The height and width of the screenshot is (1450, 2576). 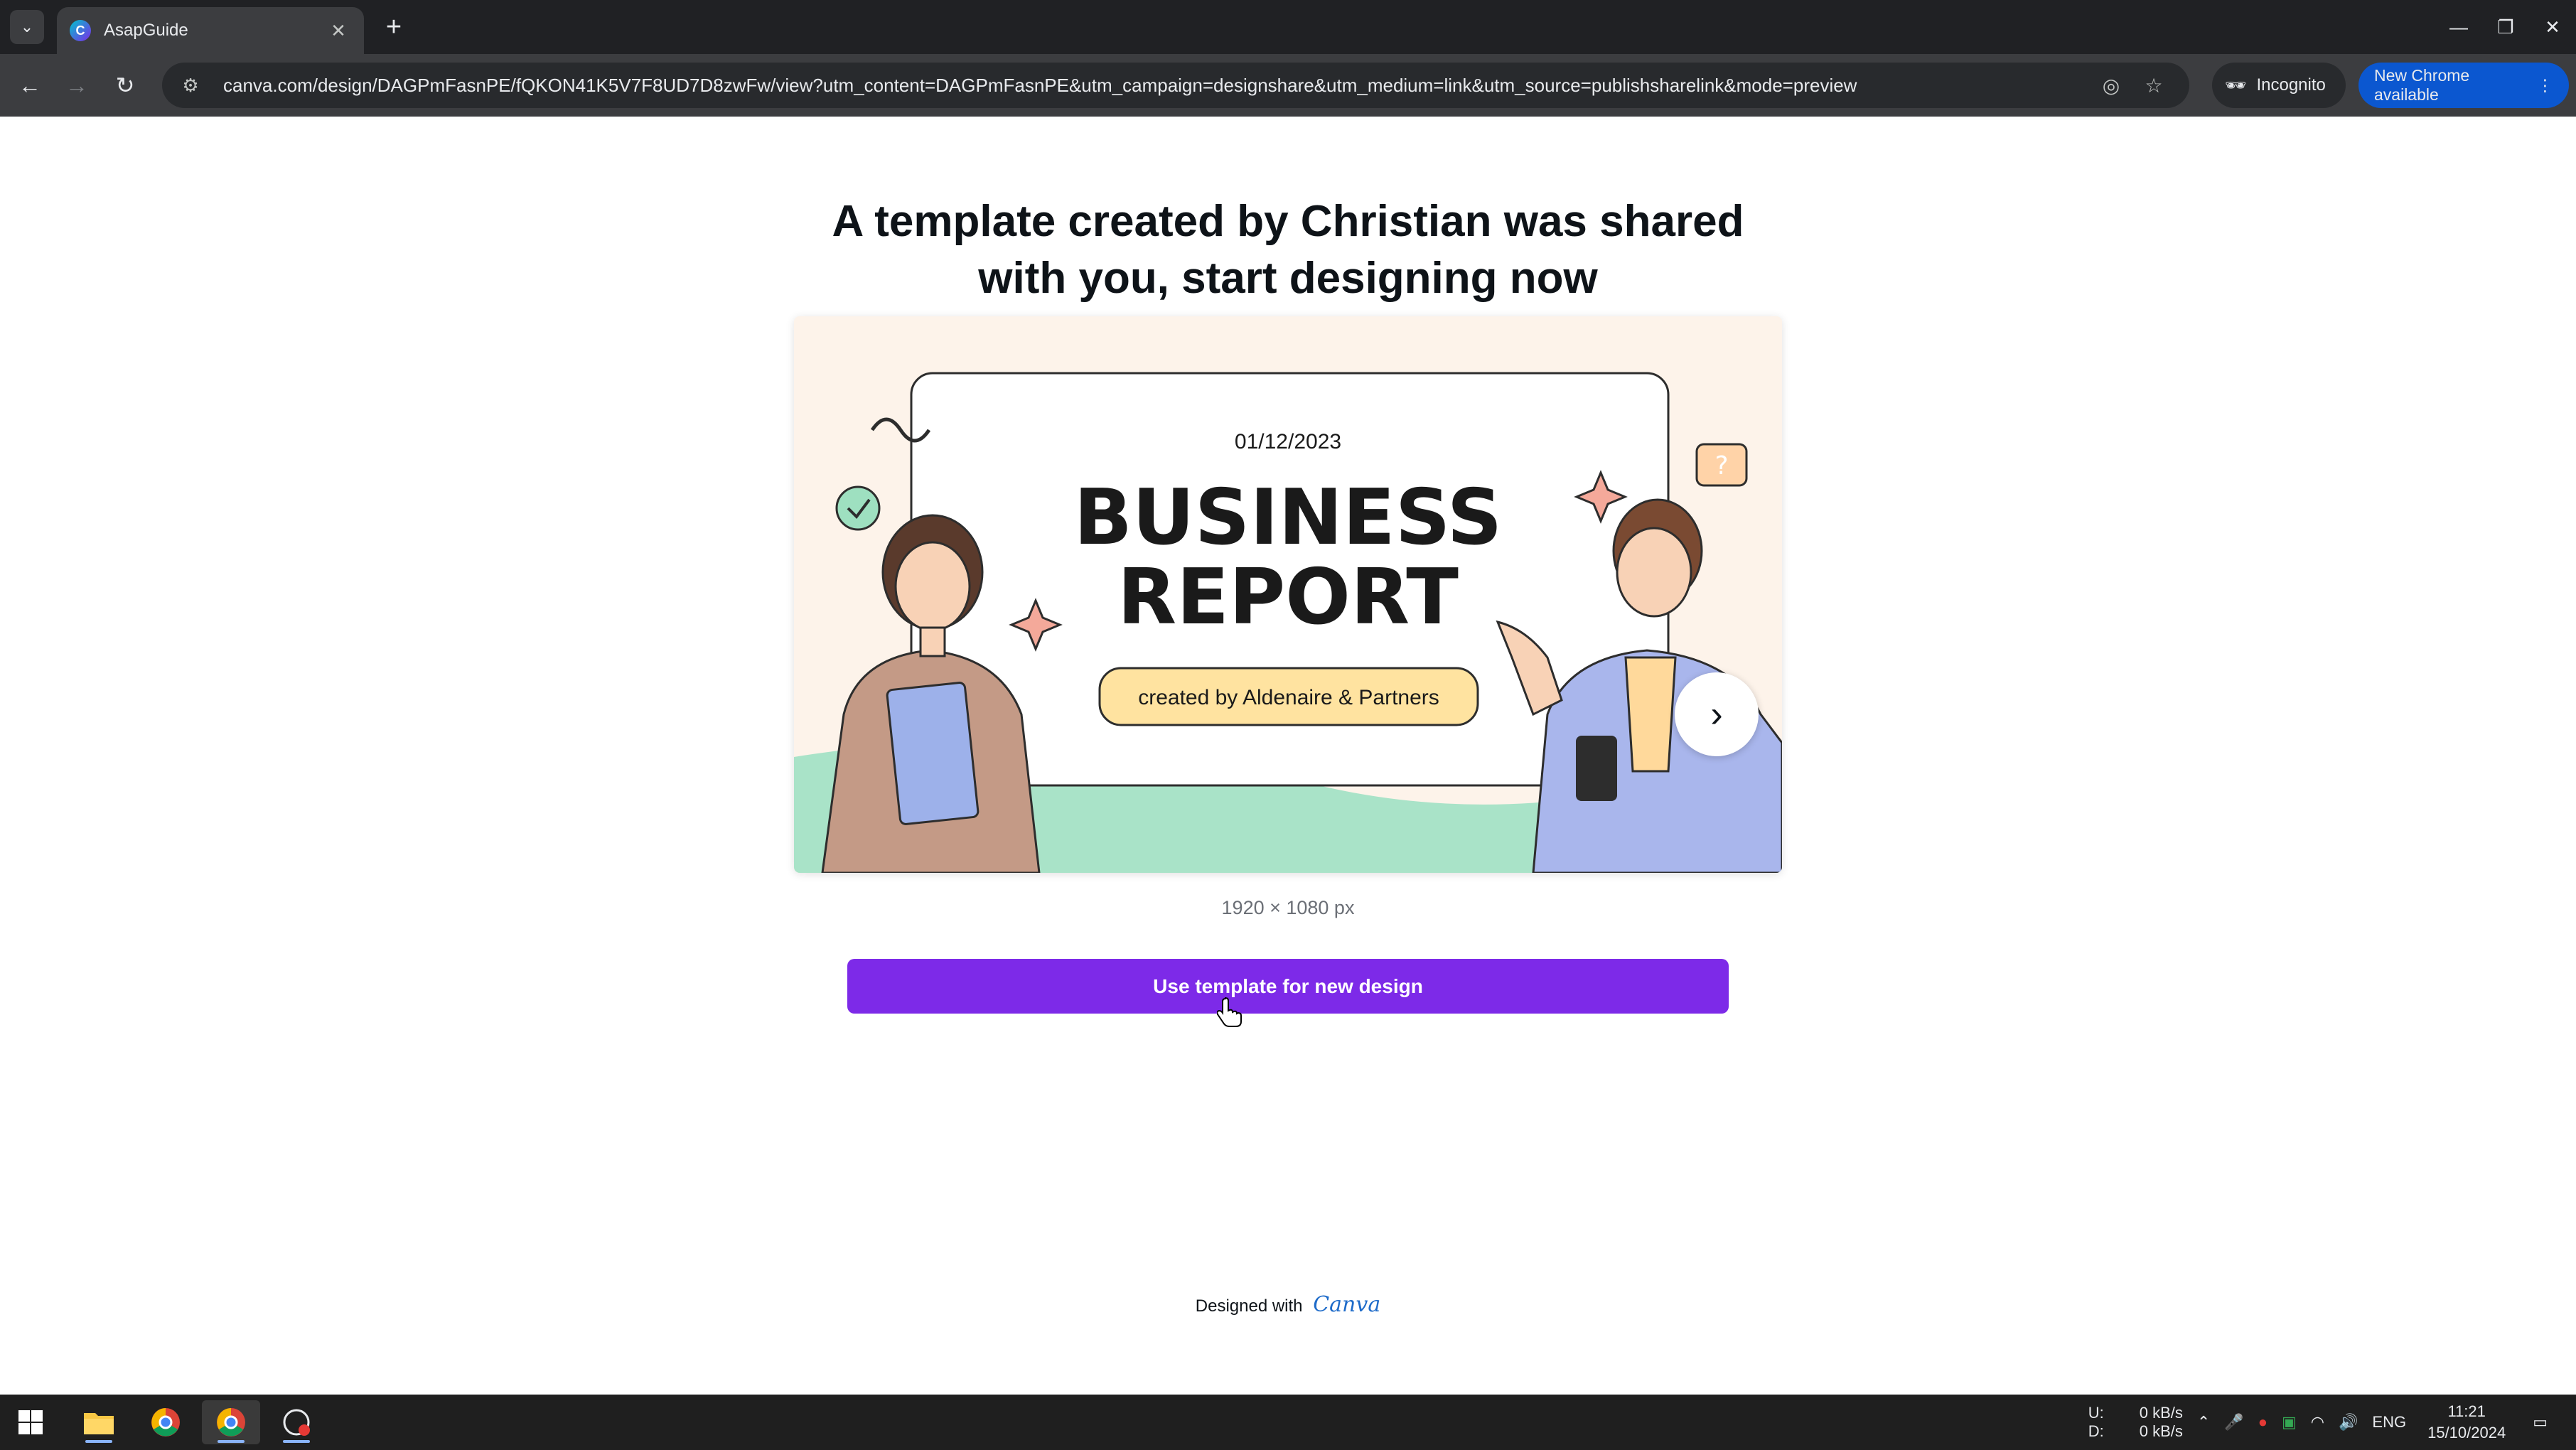 I want to click on window-controls: — ❐ ✕, so click(x=2505, y=27).